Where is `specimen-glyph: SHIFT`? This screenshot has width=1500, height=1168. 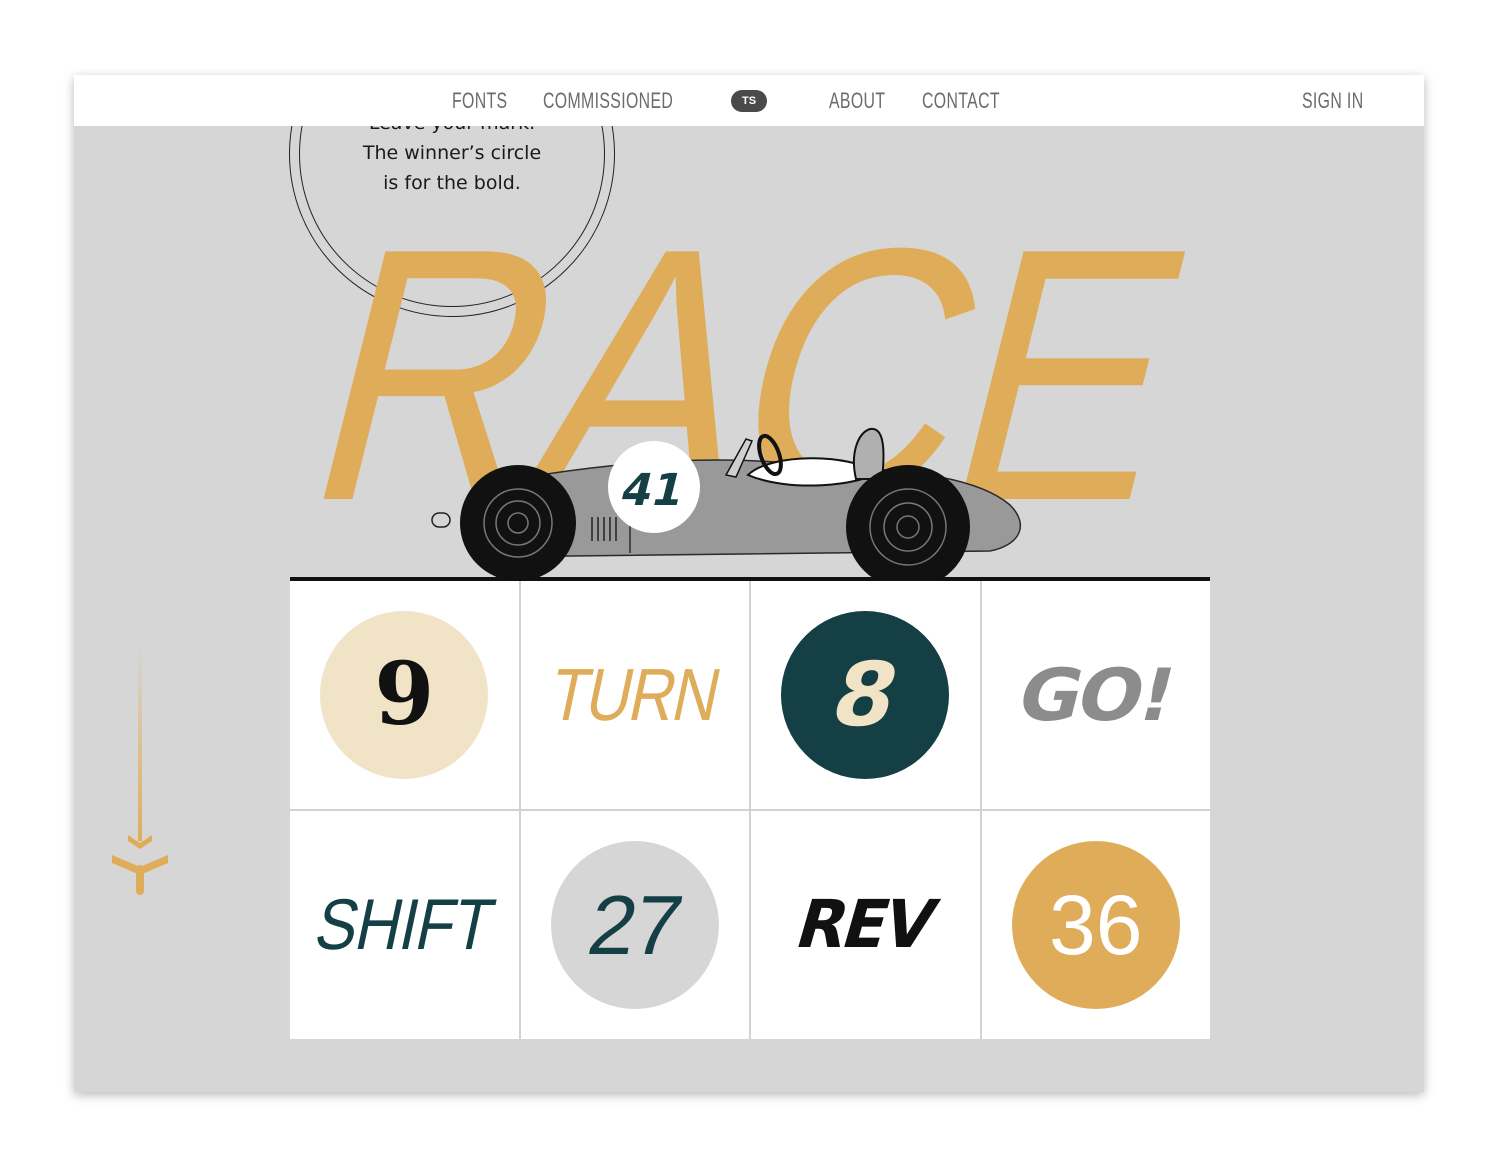
specimen-glyph: SHIFT is located at coordinates (404, 925).